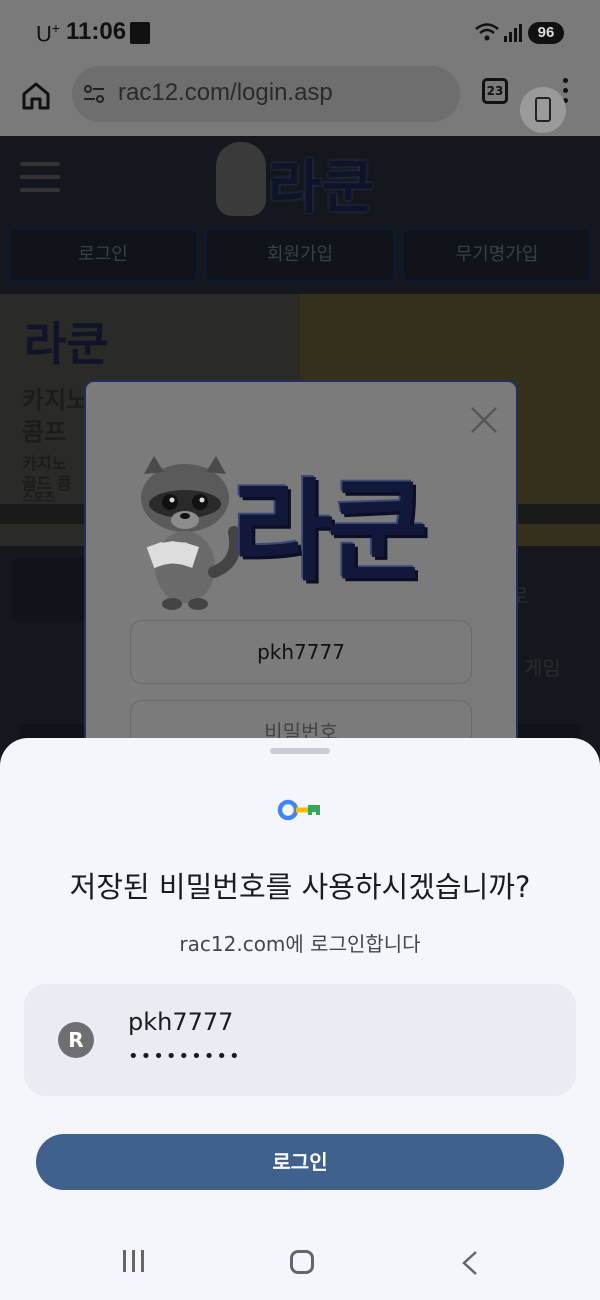 The image size is (600, 1300). I want to click on signal-icon, so click(514, 33).